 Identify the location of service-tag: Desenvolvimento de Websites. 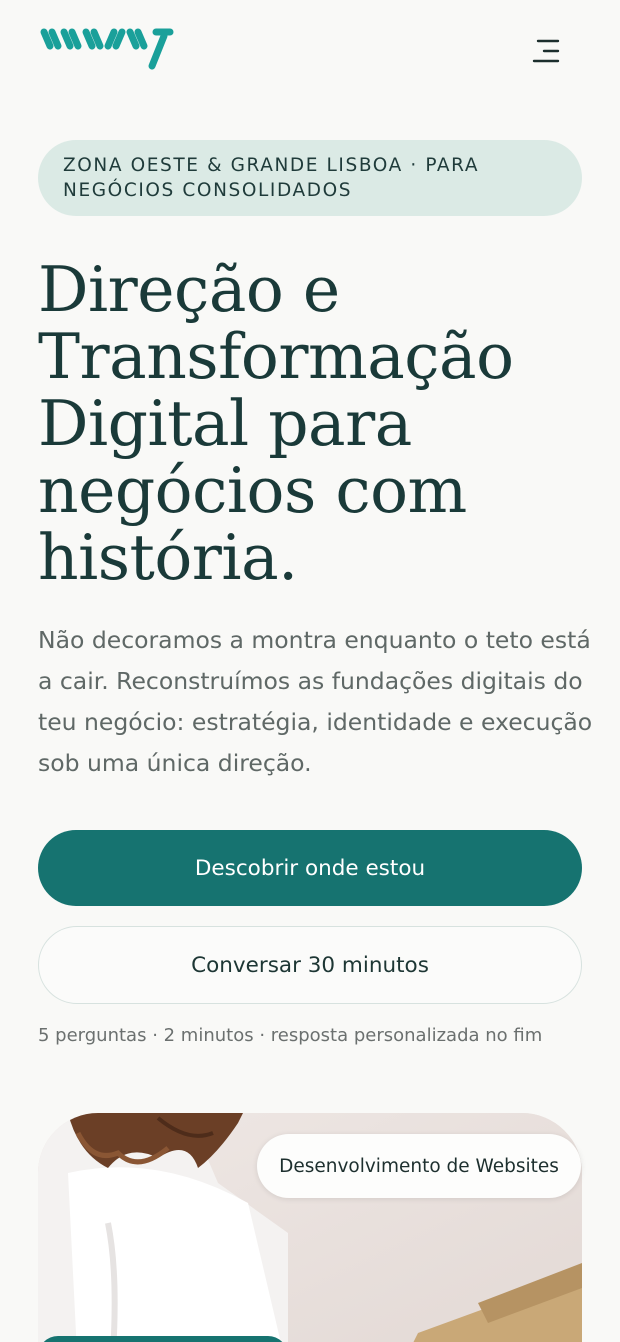
(419, 1166).